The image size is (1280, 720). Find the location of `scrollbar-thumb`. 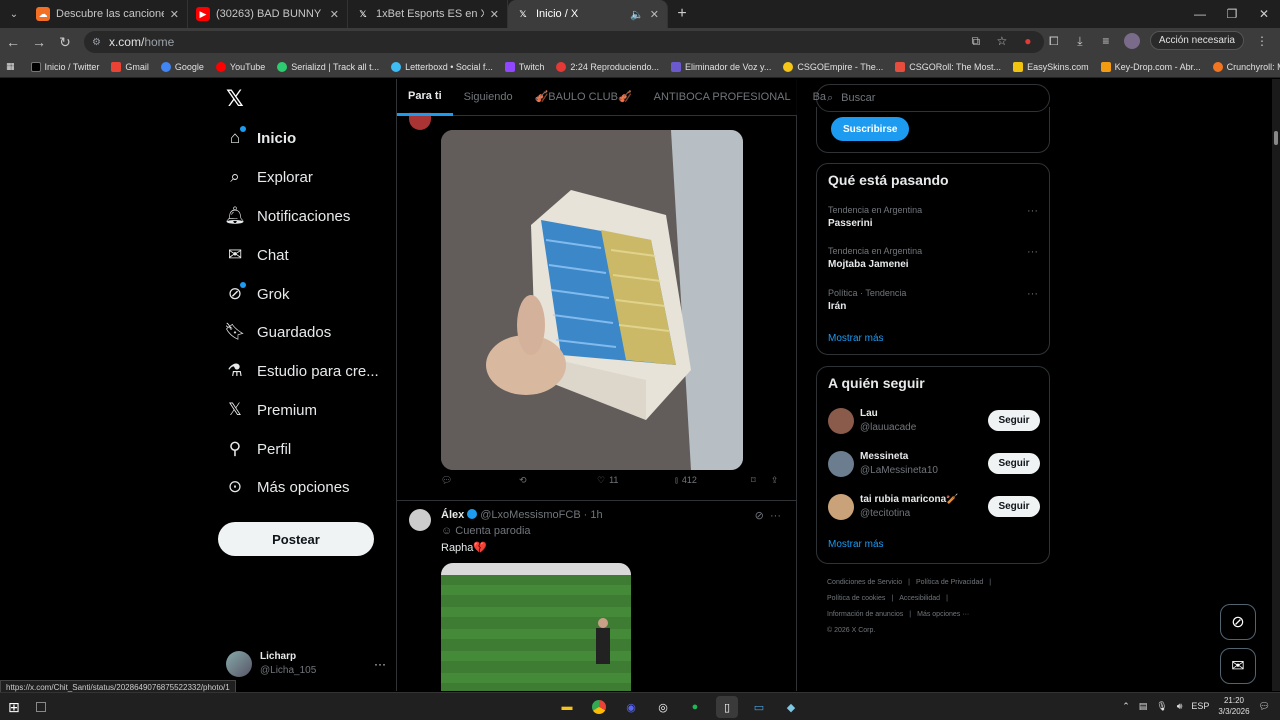

scrollbar-thumb is located at coordinates (1276, 138).